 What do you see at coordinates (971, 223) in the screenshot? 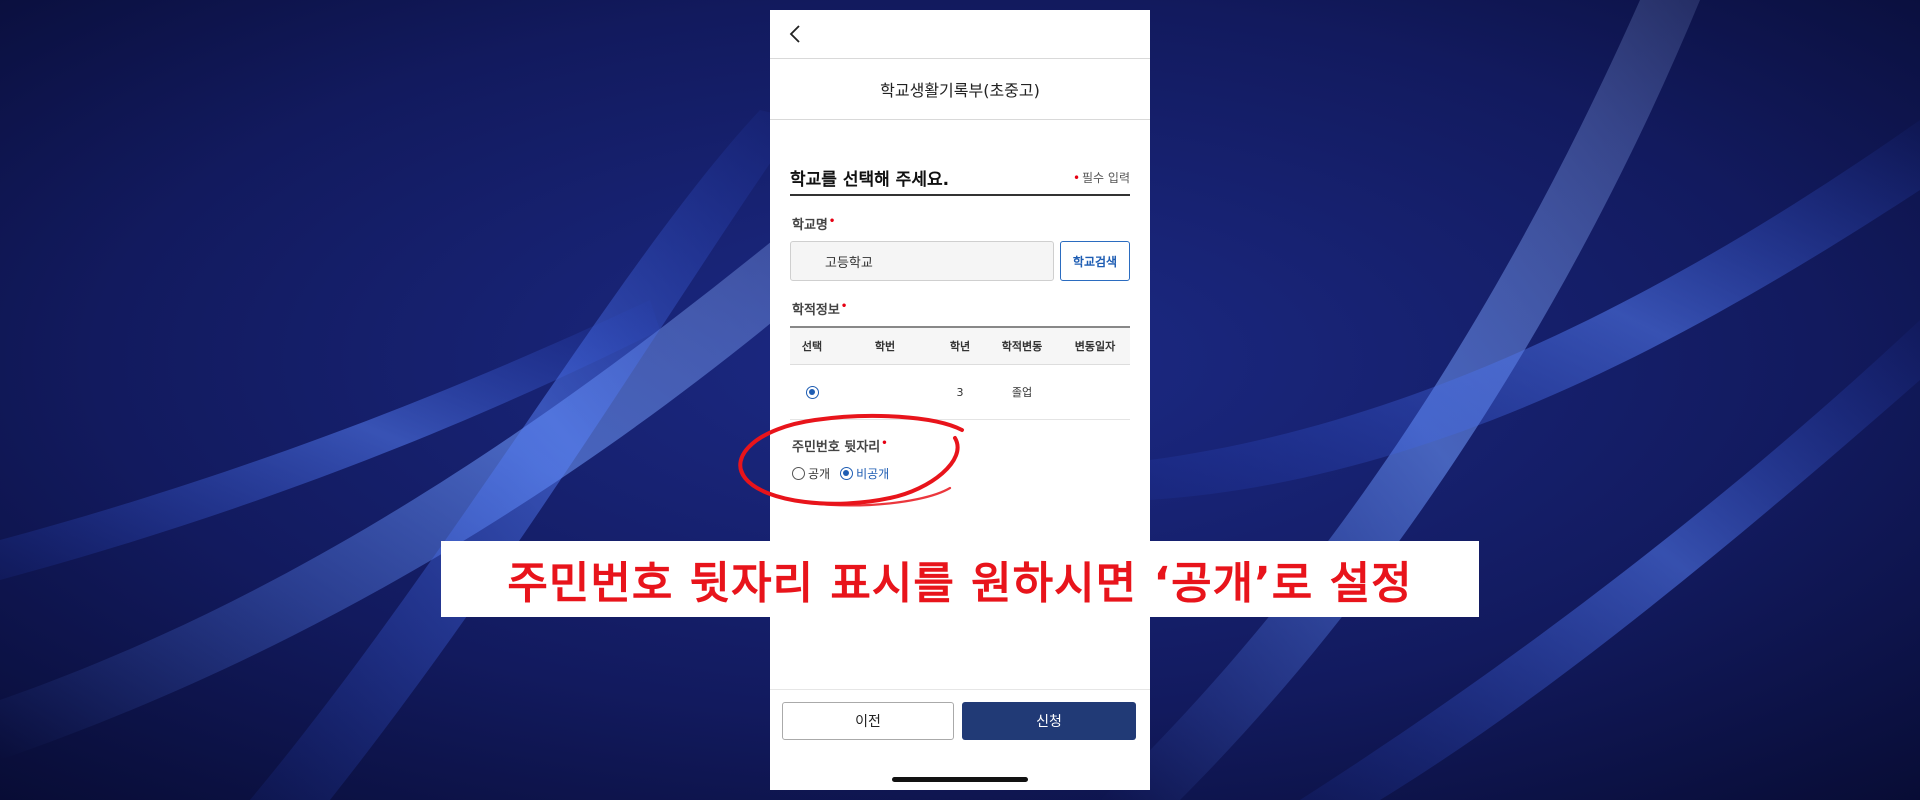
I see `school-name-label: 학교명•` at bounding box center [971, 223].